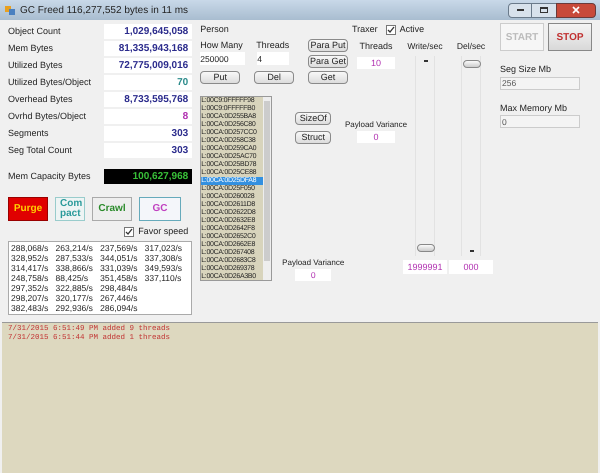 This screenshot has height=473, width=600. What do you see at coordinates (119, 277) in the screenshot?
I see `rate-cell-text: 351,458/s` at bounding box center [119, 277].